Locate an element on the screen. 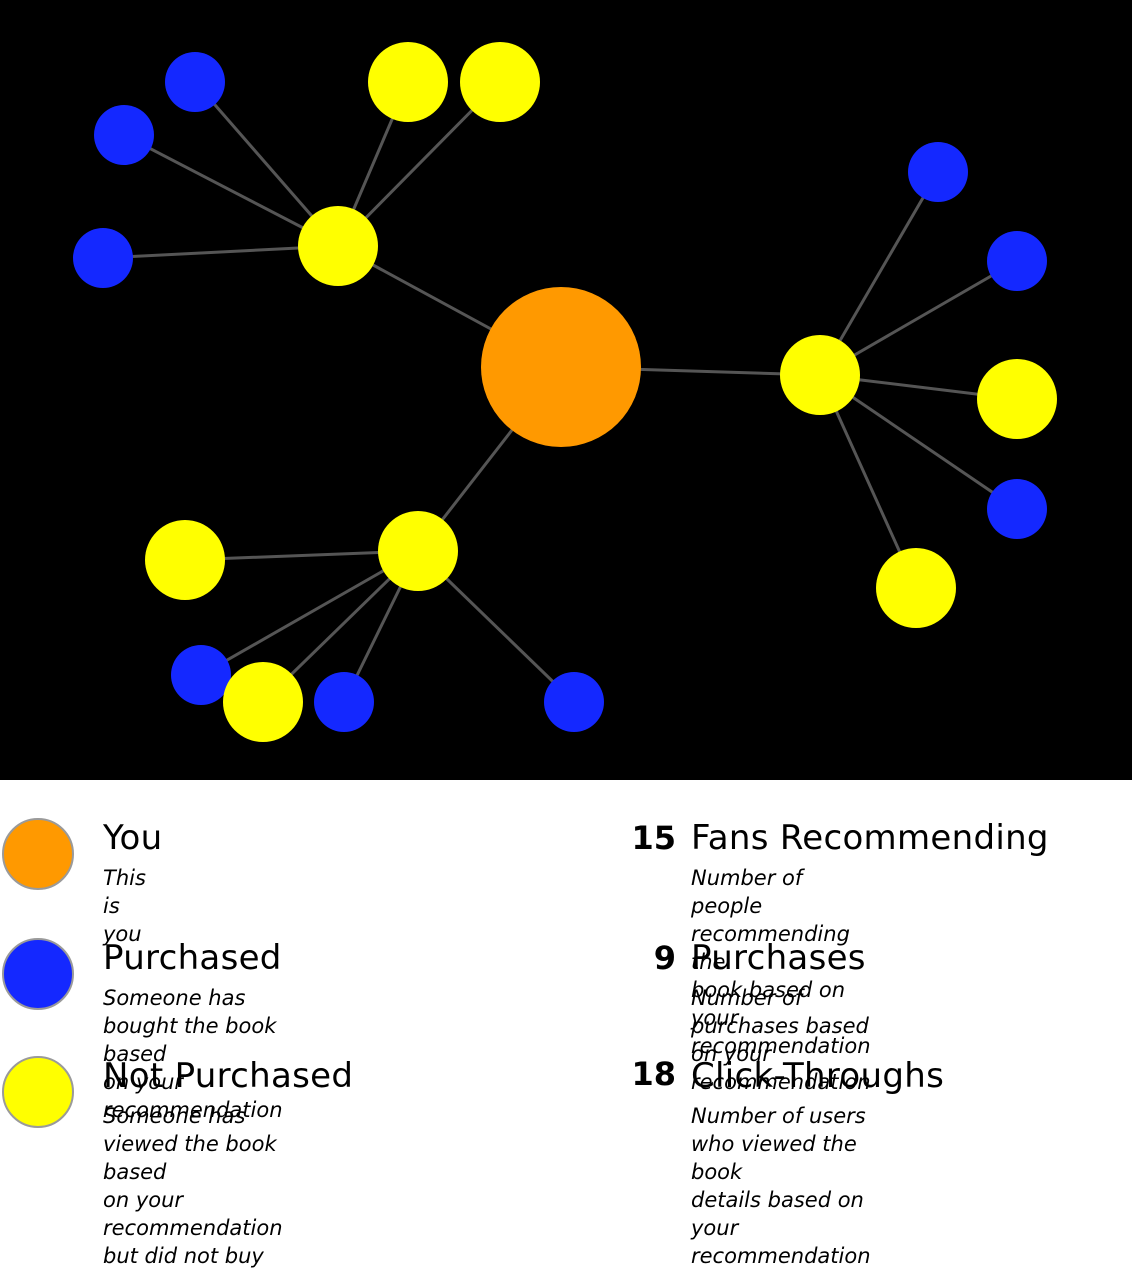 This screenshot has width=1132, height=1270. you-swatch-icon is located at coordinates (38, 854).